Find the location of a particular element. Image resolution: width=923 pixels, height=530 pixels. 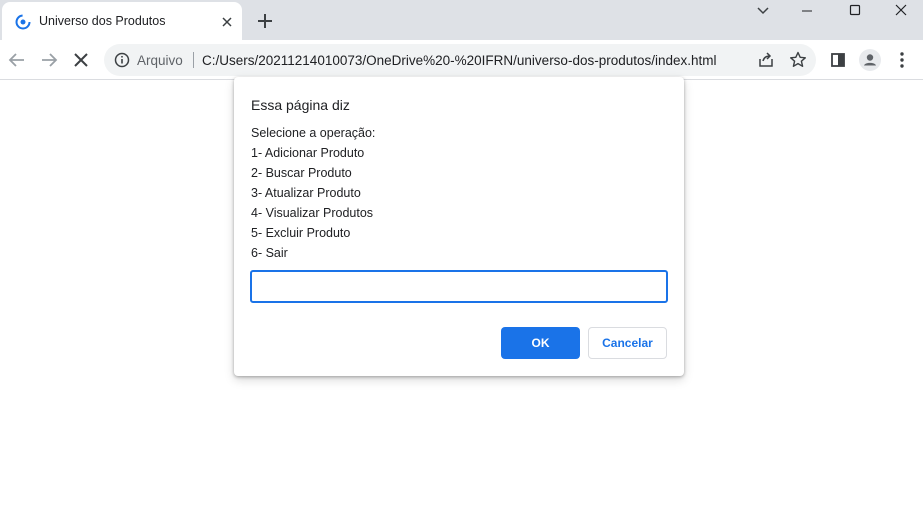

forward-arrow-icon is located at coordinates (49, 60).